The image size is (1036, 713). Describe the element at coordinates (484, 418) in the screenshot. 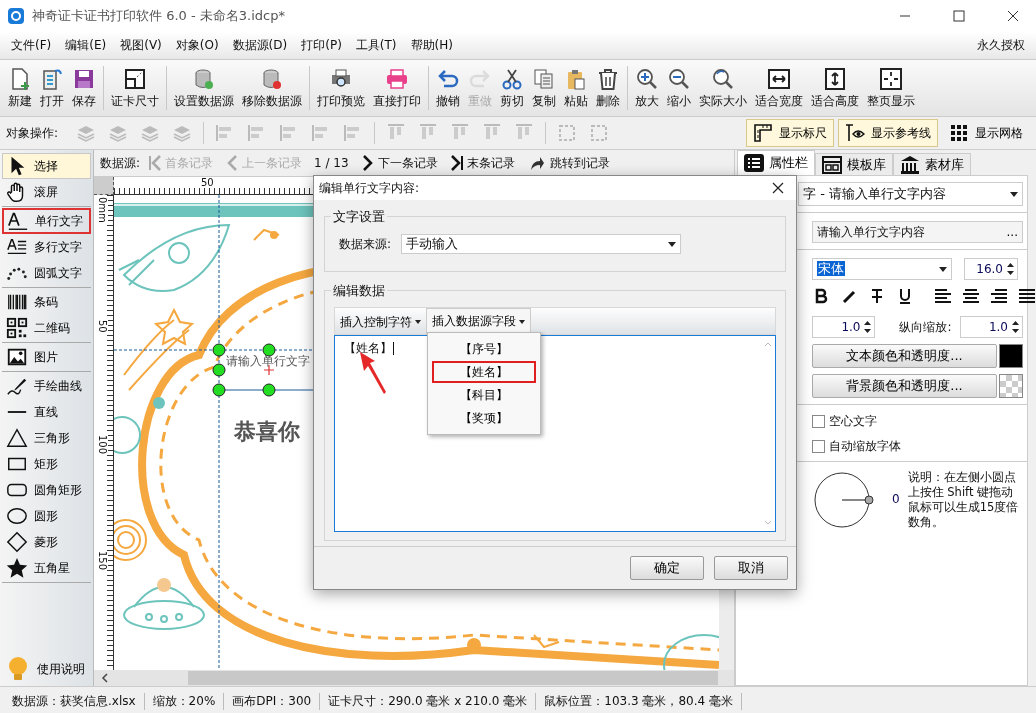

I see `menu-item: 【奖项】` at that location.